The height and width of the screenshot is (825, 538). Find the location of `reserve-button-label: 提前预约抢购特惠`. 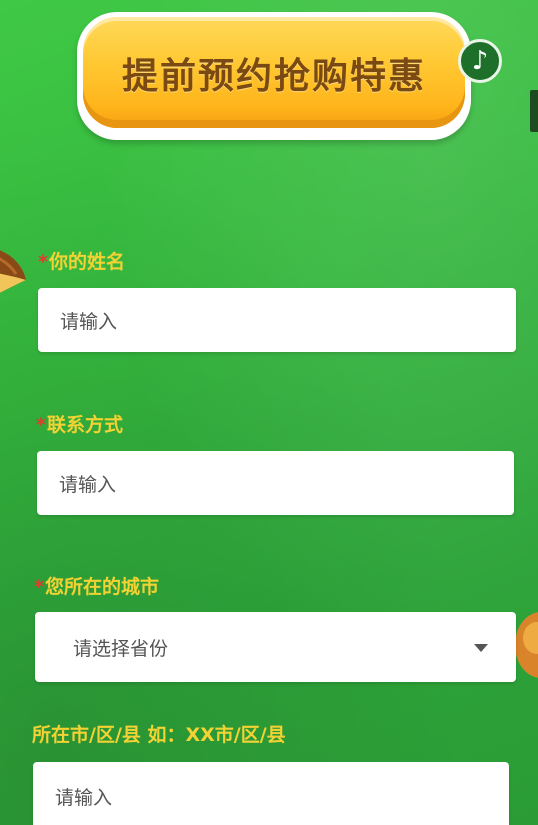

reserve-button-label: 提前预约抢购特惠 is located at coordinates (273, 76).